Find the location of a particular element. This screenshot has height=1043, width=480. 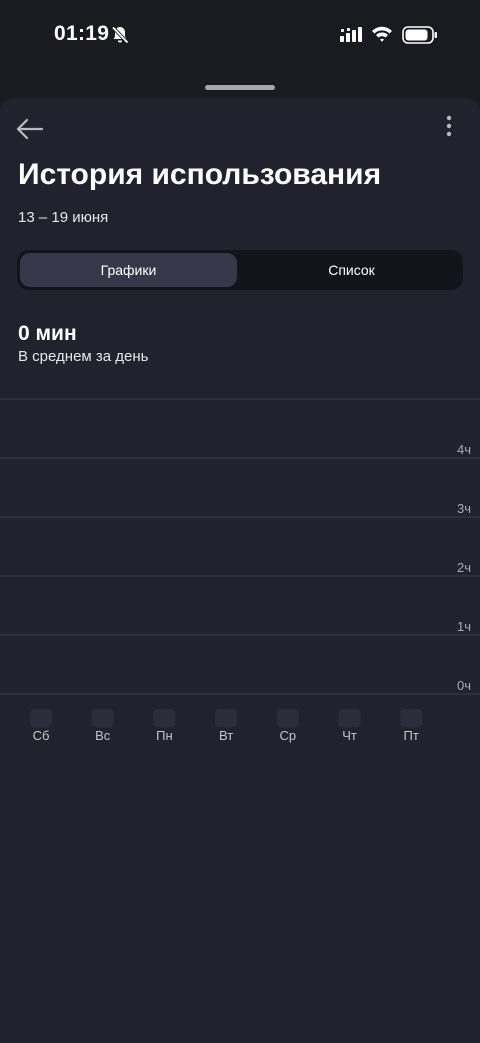

page-title: История использования is located at coordinates (200, 174).